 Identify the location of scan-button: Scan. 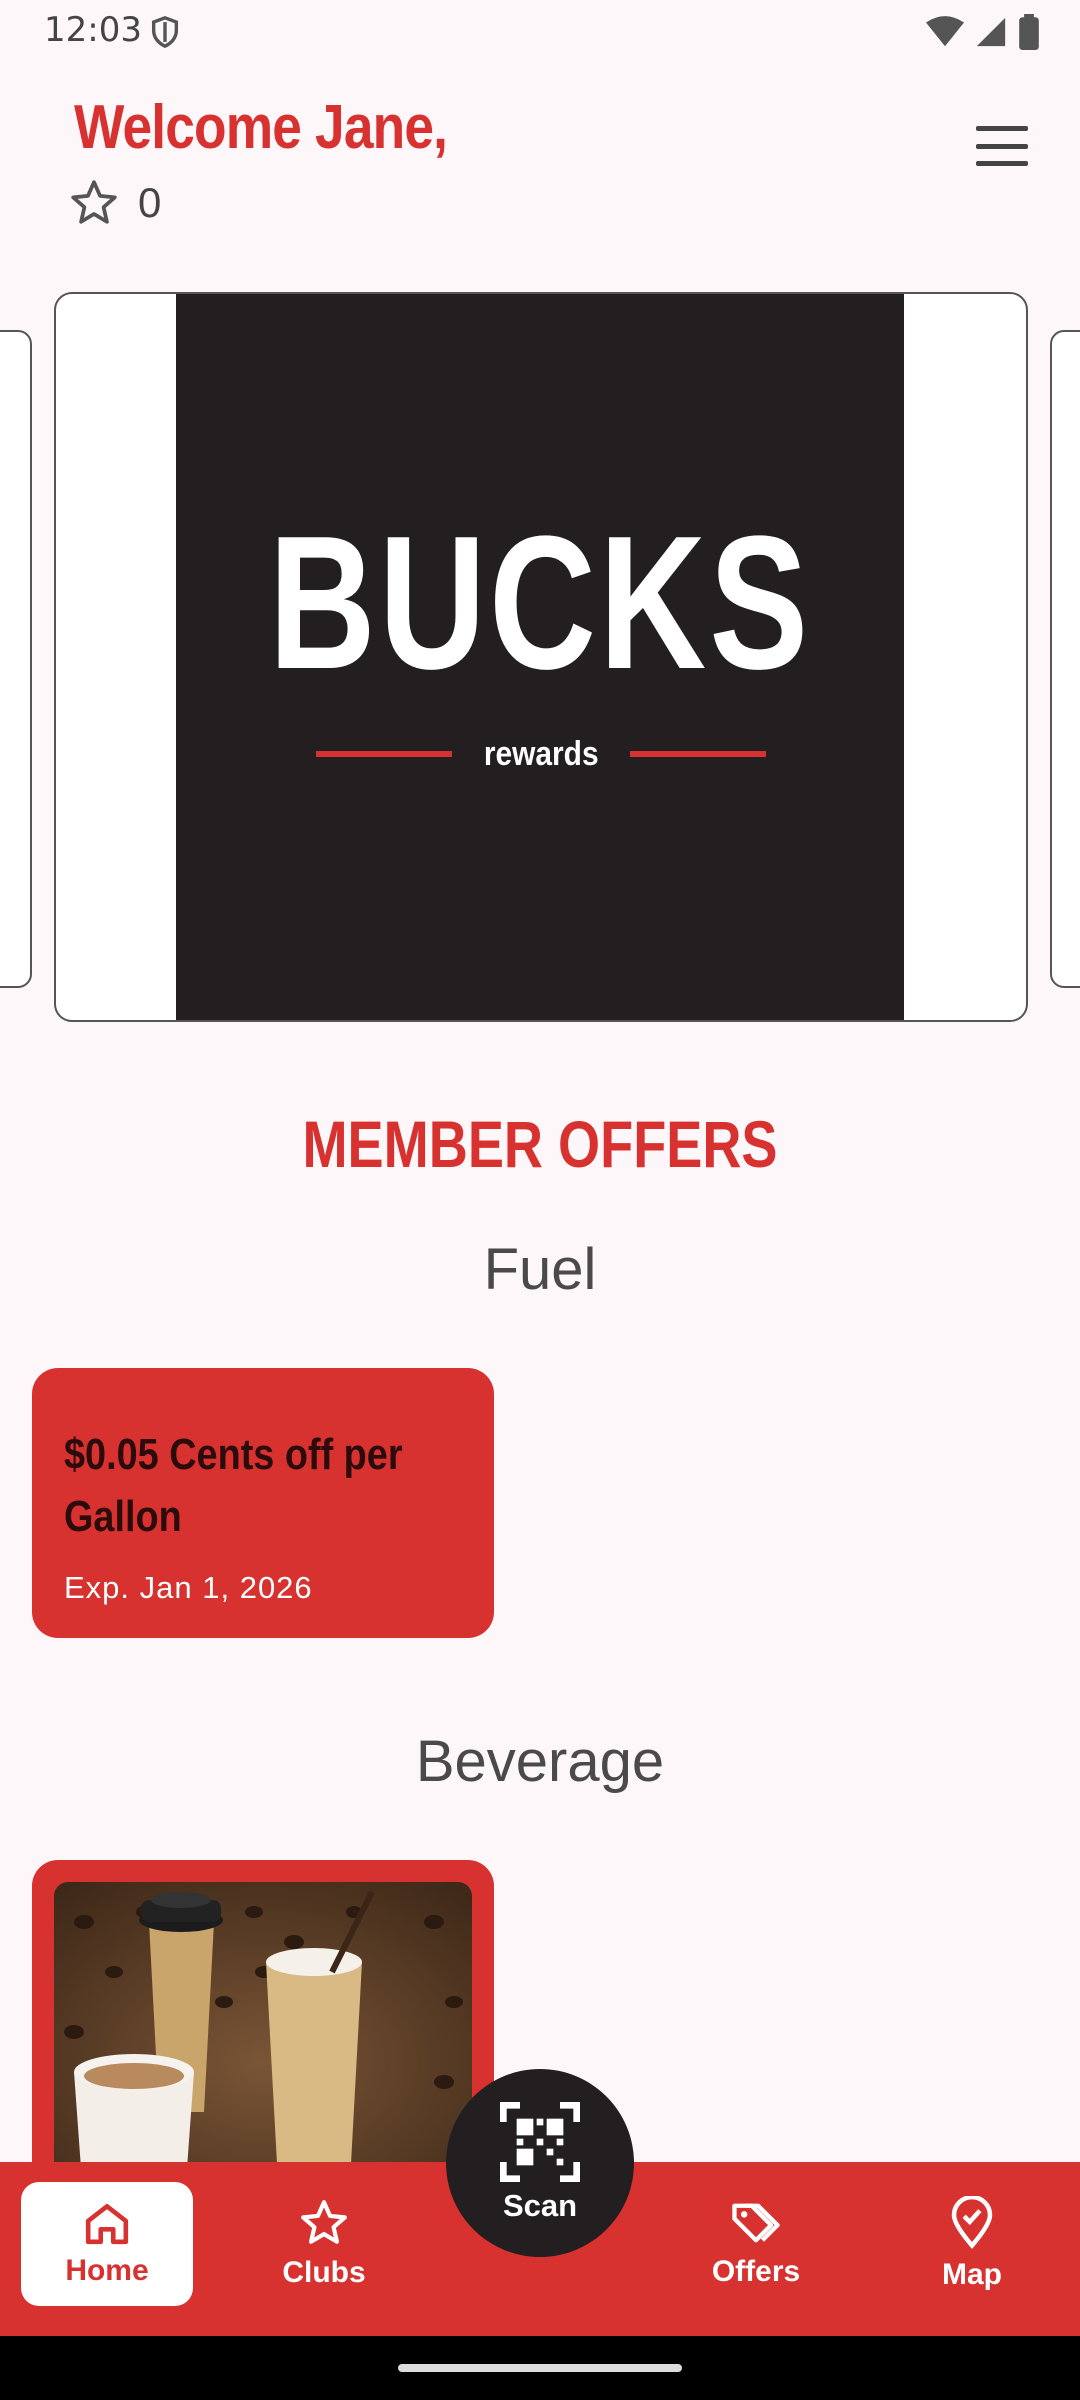
(540, 2163).